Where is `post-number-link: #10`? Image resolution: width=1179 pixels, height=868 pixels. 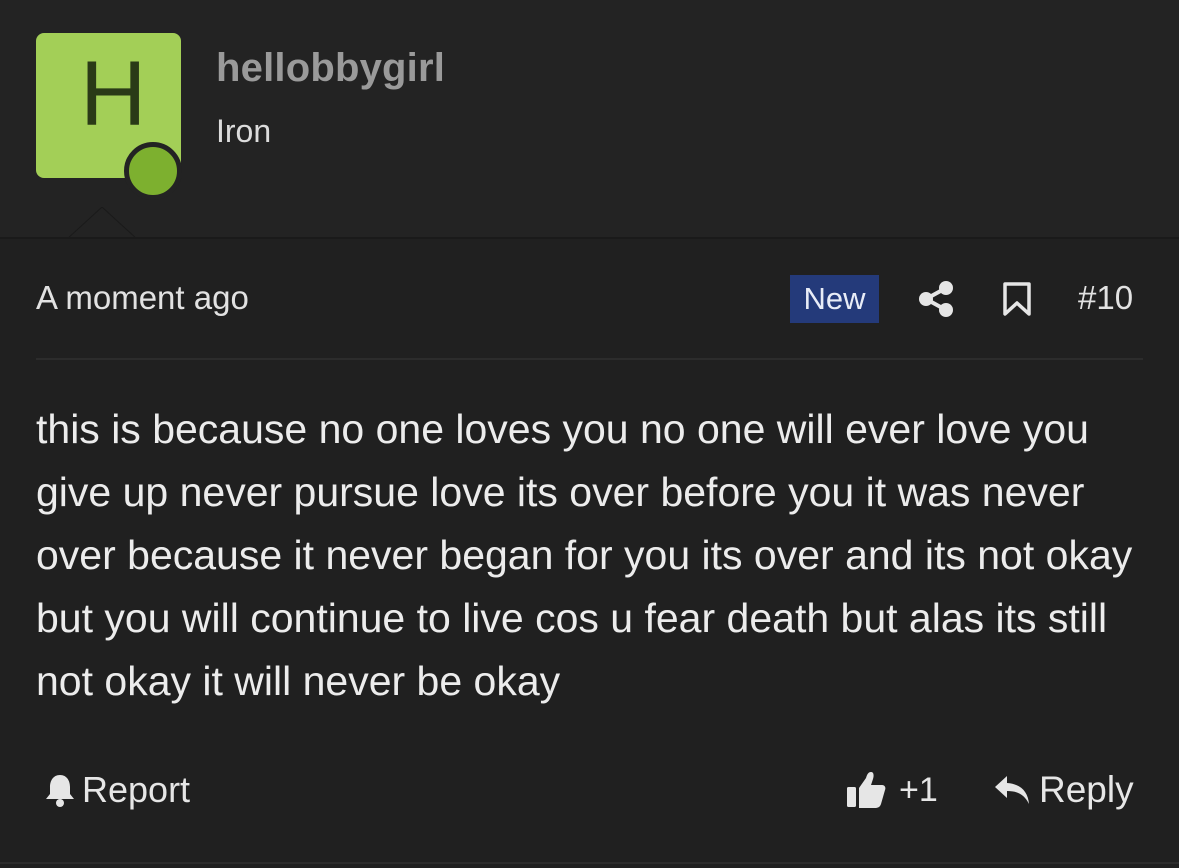
post-number-link: #10 is located at coordinates (1105, 298).